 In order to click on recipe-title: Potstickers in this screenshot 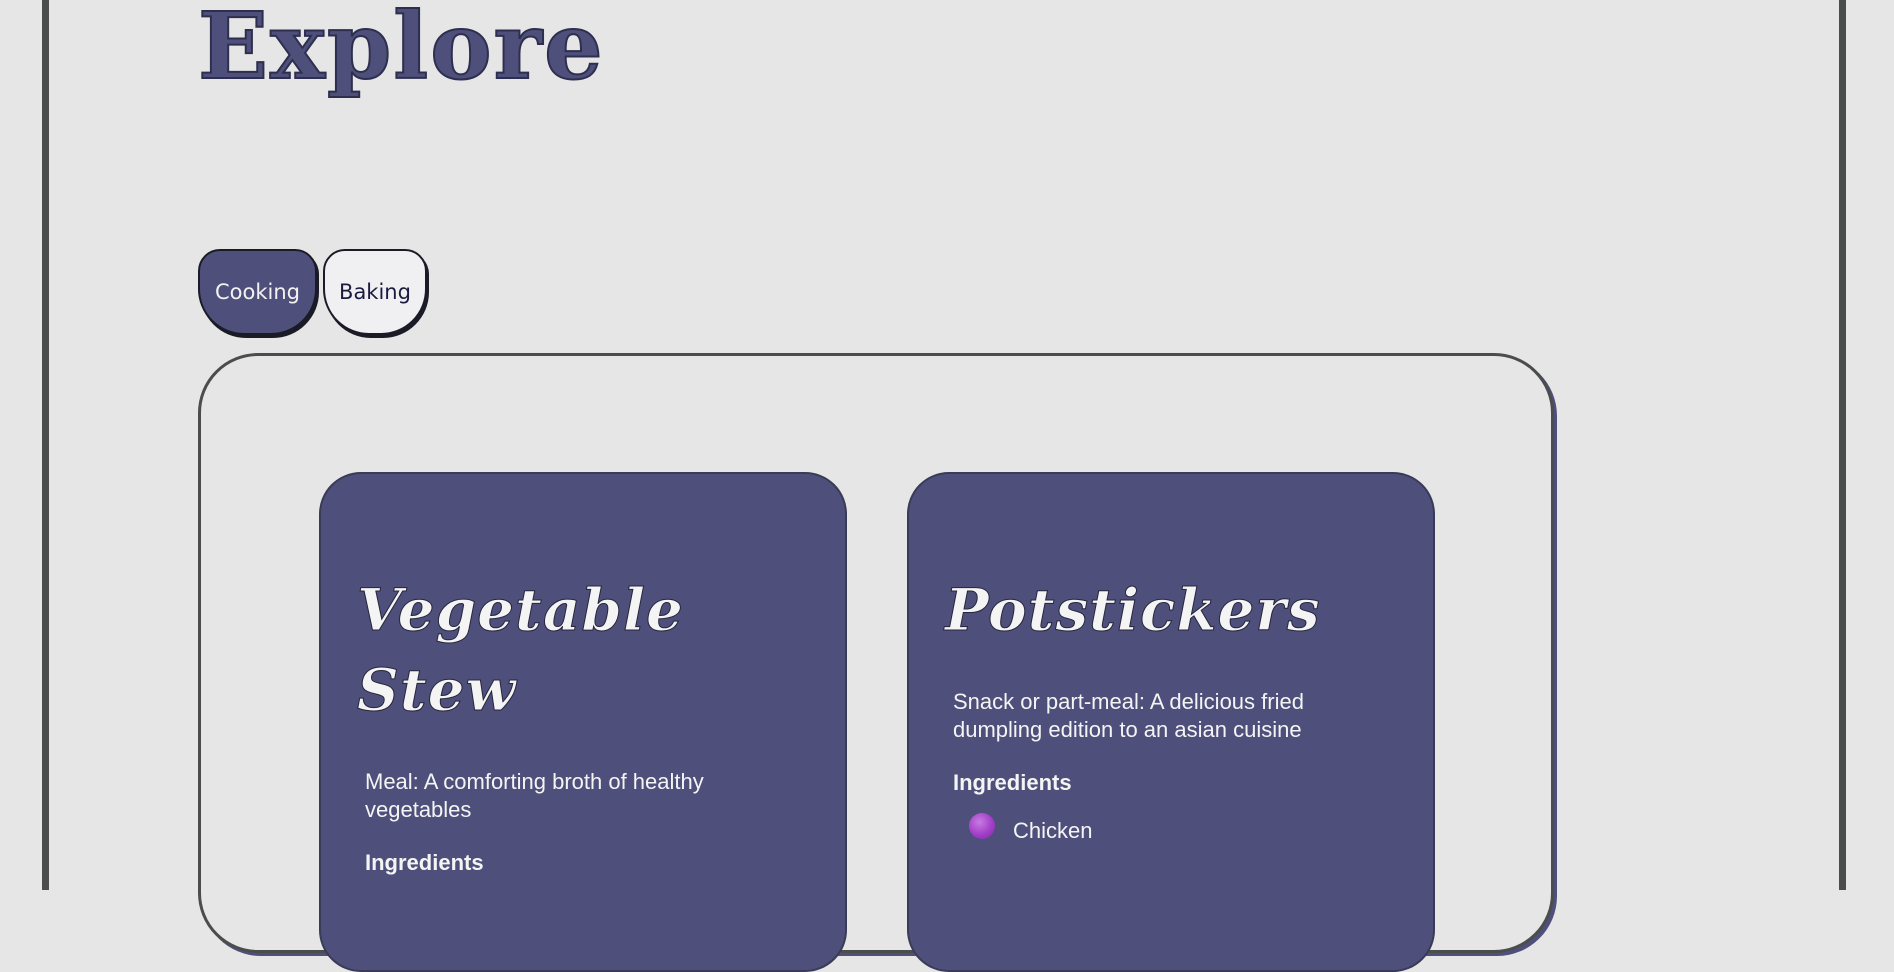, I will do `click(1133, 610)`.